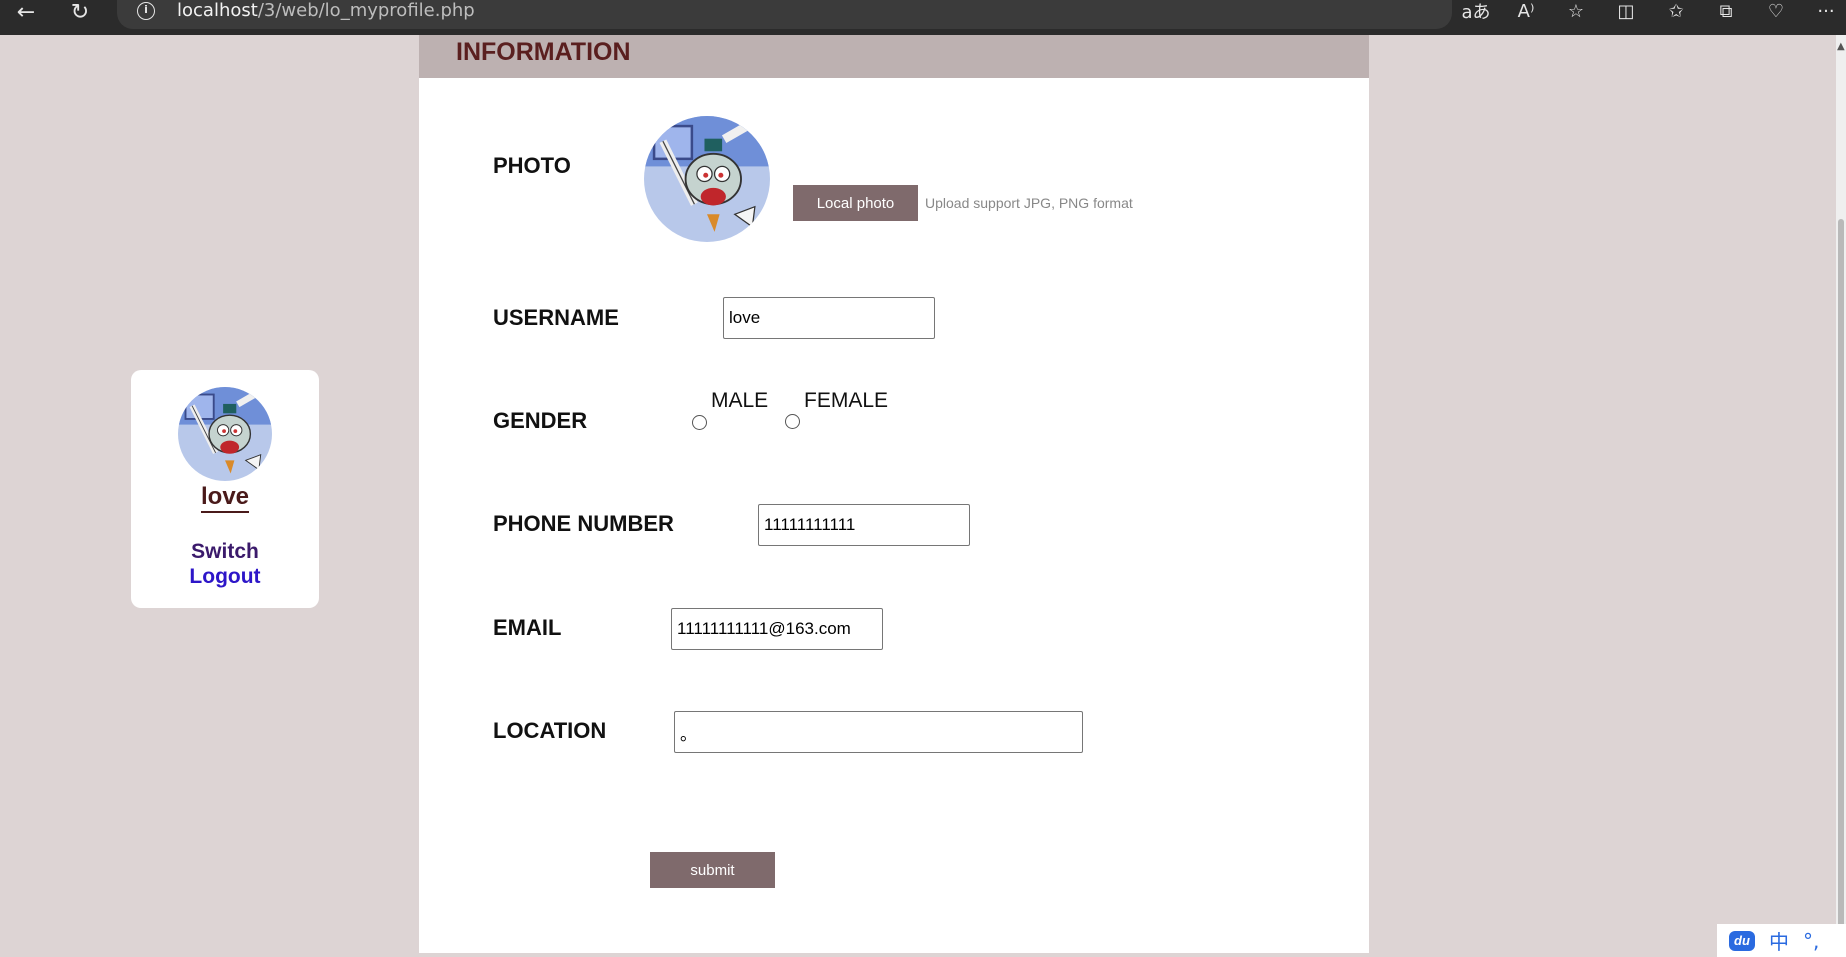  Describe the element at coordinates (1726, 11) in the screenshot. I see `collections-icon: ⧉` at that location.